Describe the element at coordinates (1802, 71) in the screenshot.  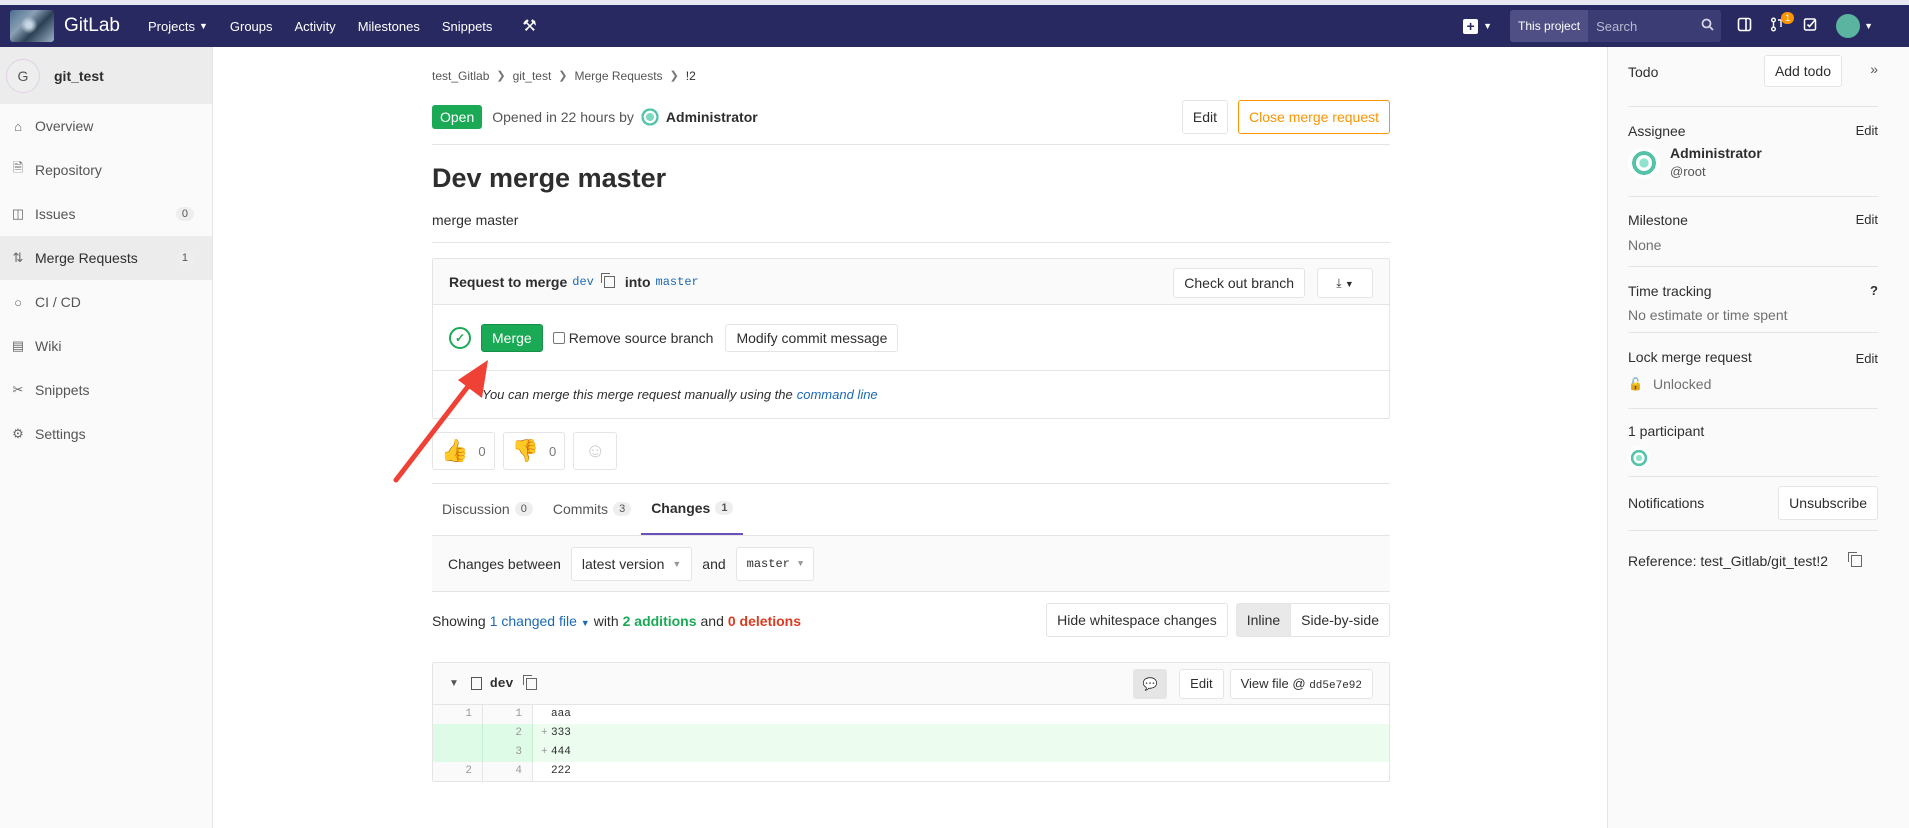
I see `add-todo-button: Add todo` at that location.